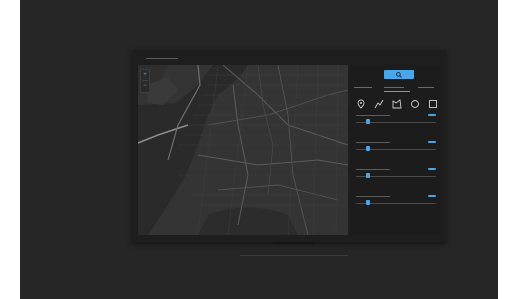  What do you see at coordinates (289, 57) in the screenshot?
I see `app-header` at bounding box center [289, 57].